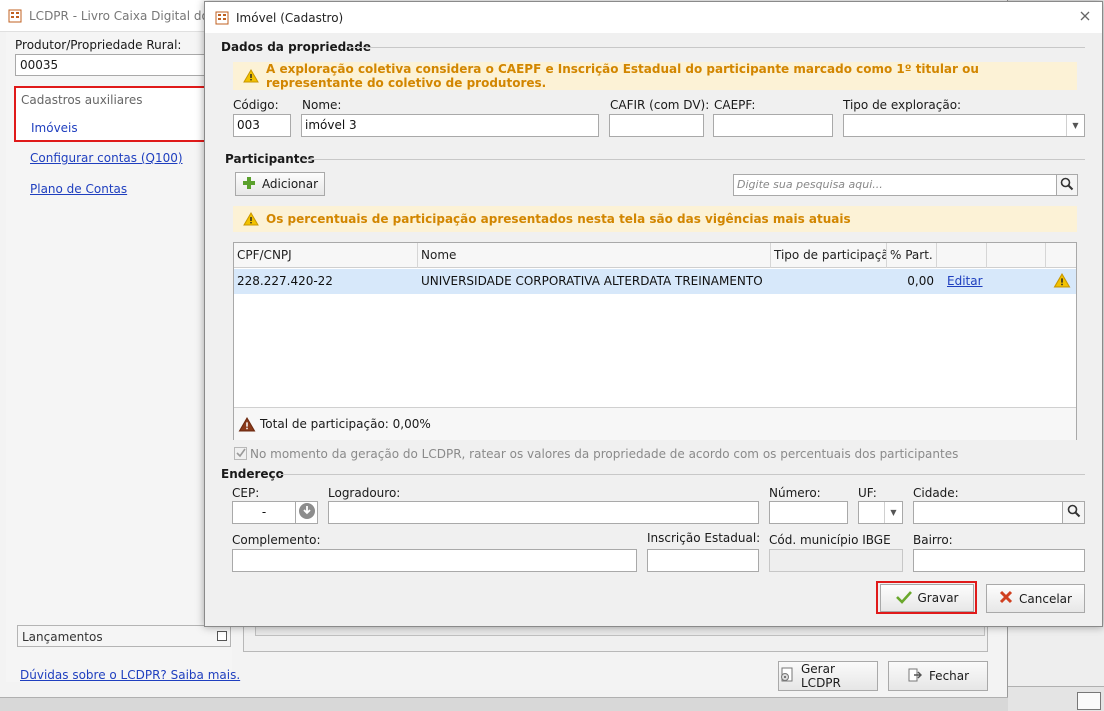 This screenshot has height=711, width=1104. I want to click on gerar-lcdpr-button: Gerar LCDPR, so click(828, 676).